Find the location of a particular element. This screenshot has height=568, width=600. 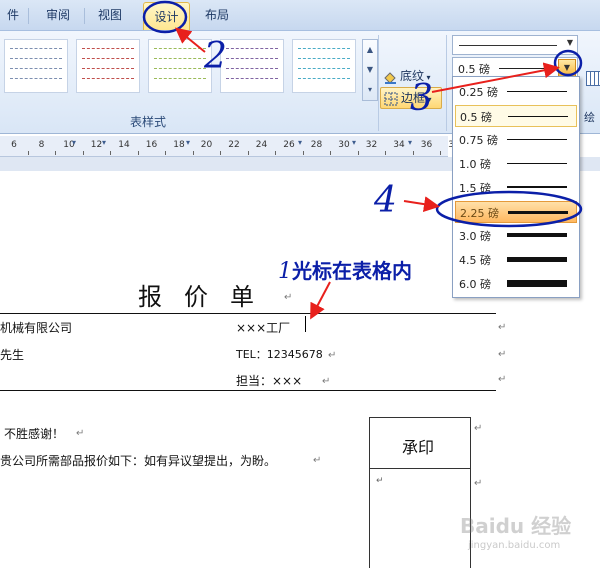

pen-weight-option-label: 3.0 磅 is located at coordinates (475, 236).